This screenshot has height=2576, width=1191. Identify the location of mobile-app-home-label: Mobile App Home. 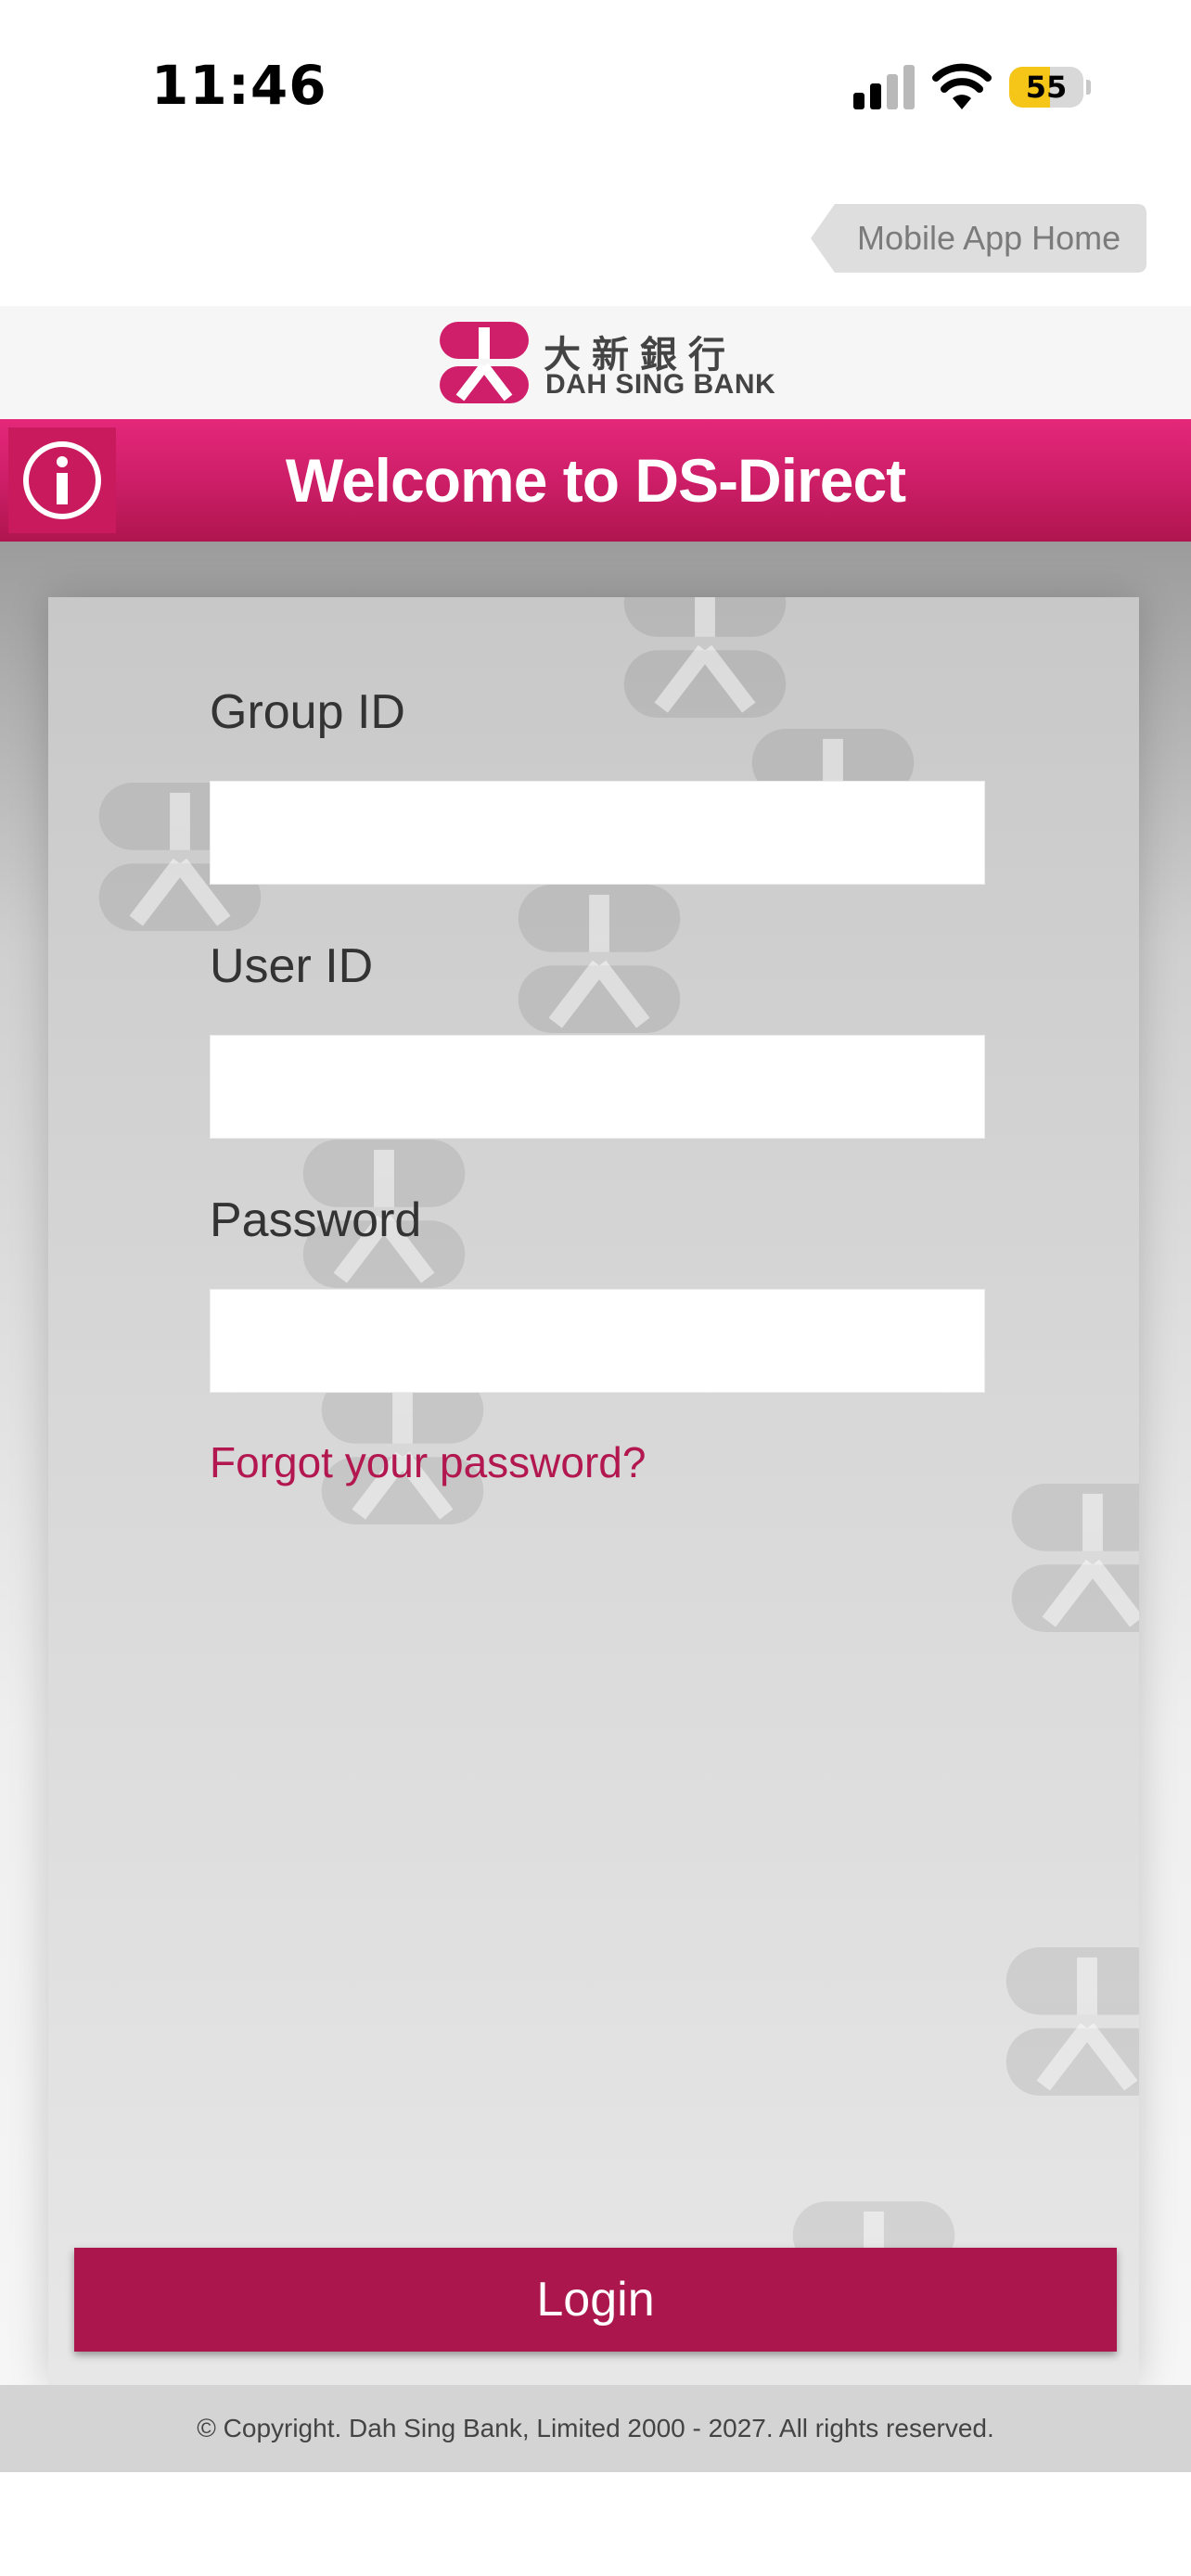
(989, 238).